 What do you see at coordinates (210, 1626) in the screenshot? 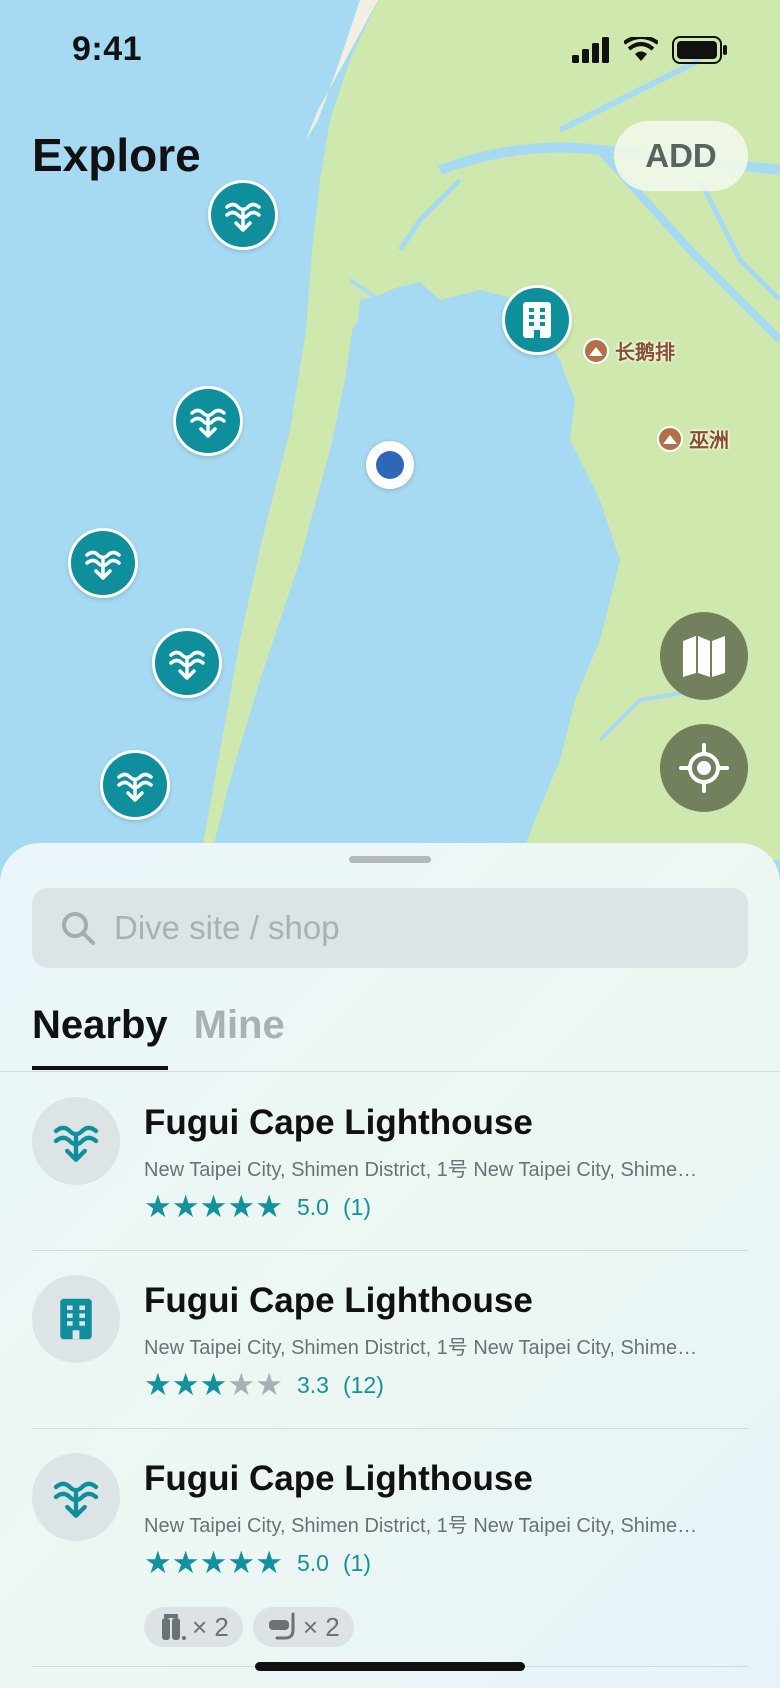
I see `scuba-count: × 2` at bounding box center [210, 1626].